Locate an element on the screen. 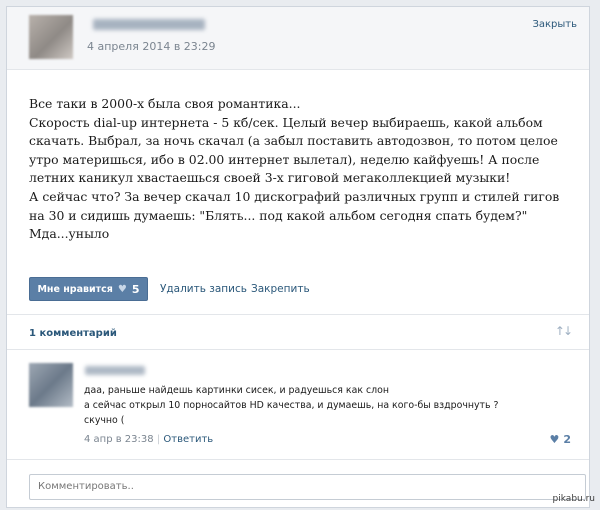 Image resolution: width=600 pixels, height=510 pixels. like-button: Мне нравится ♥ 5 is located at coordinates (88, 289).